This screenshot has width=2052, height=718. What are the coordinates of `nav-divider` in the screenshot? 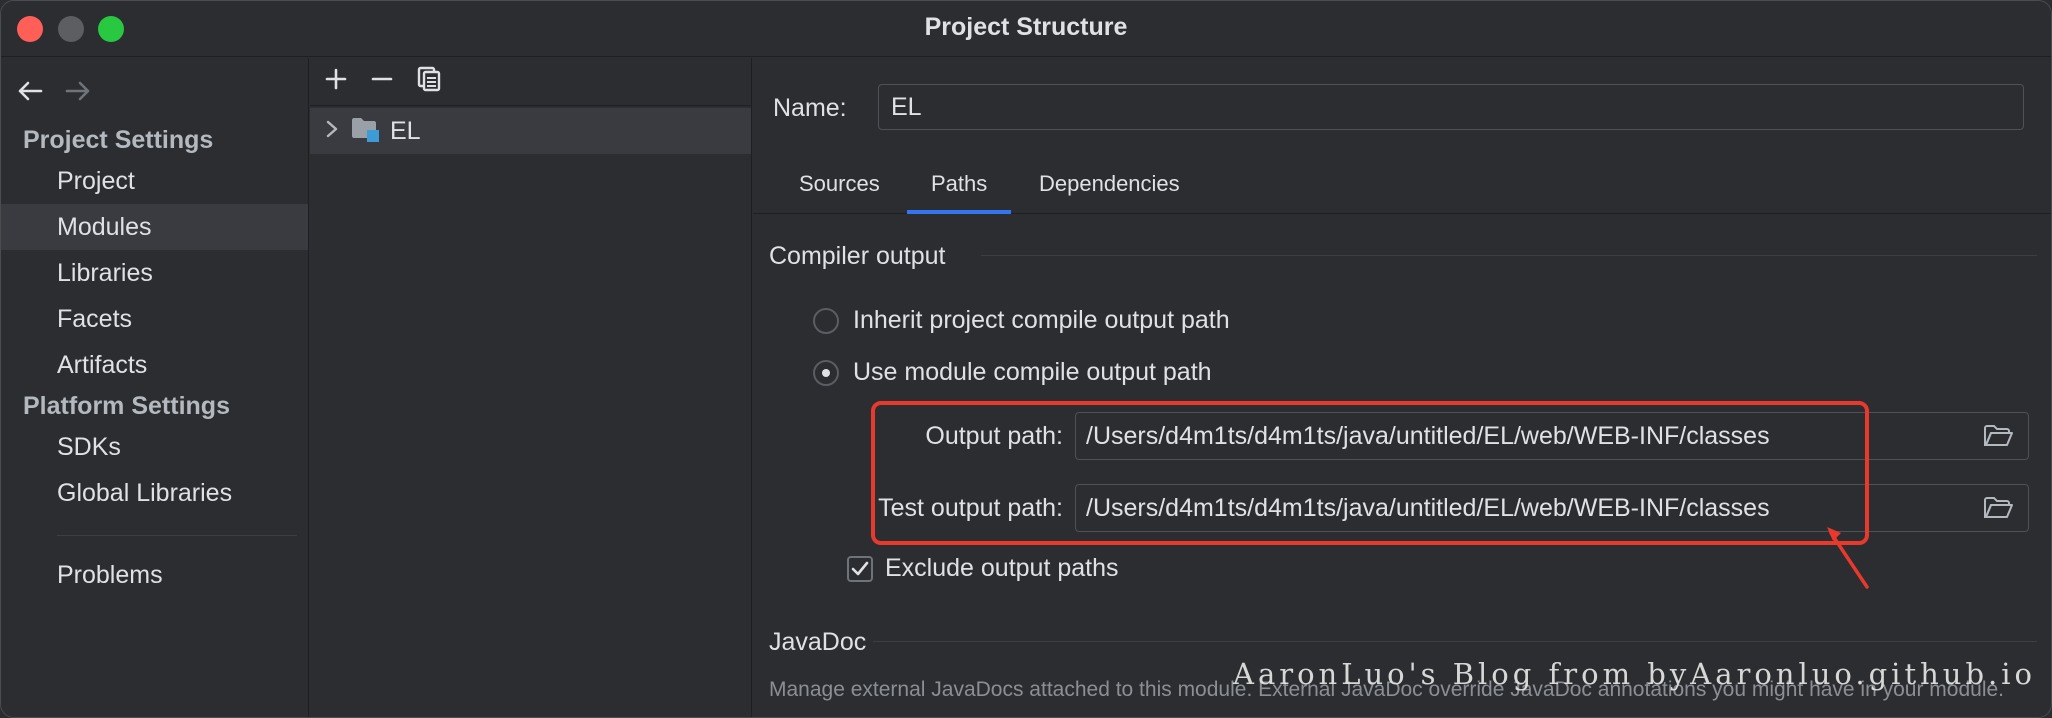 It's located at (177, 535).